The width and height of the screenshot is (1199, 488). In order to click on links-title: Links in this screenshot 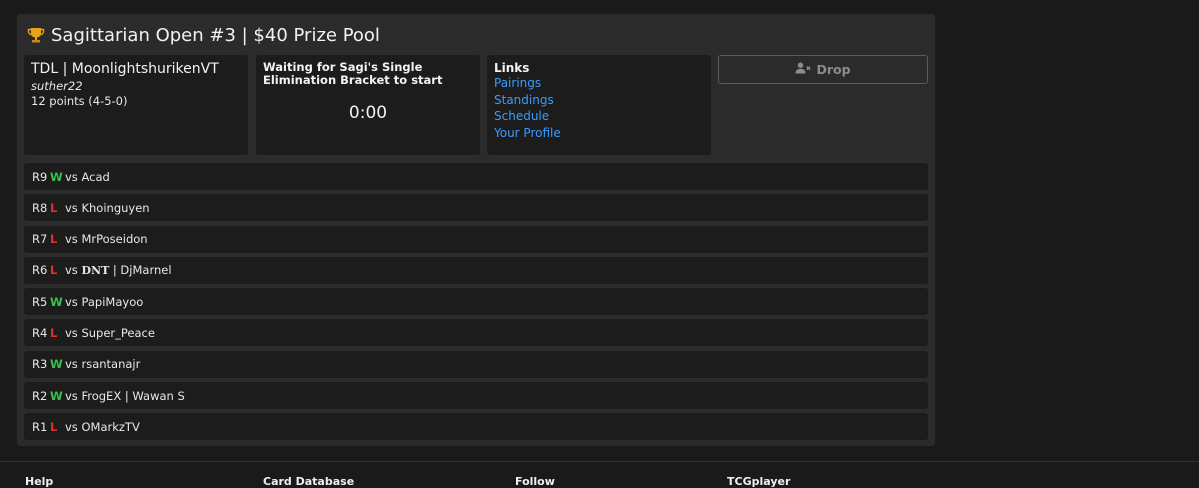, I will do `click(512, 68)`.